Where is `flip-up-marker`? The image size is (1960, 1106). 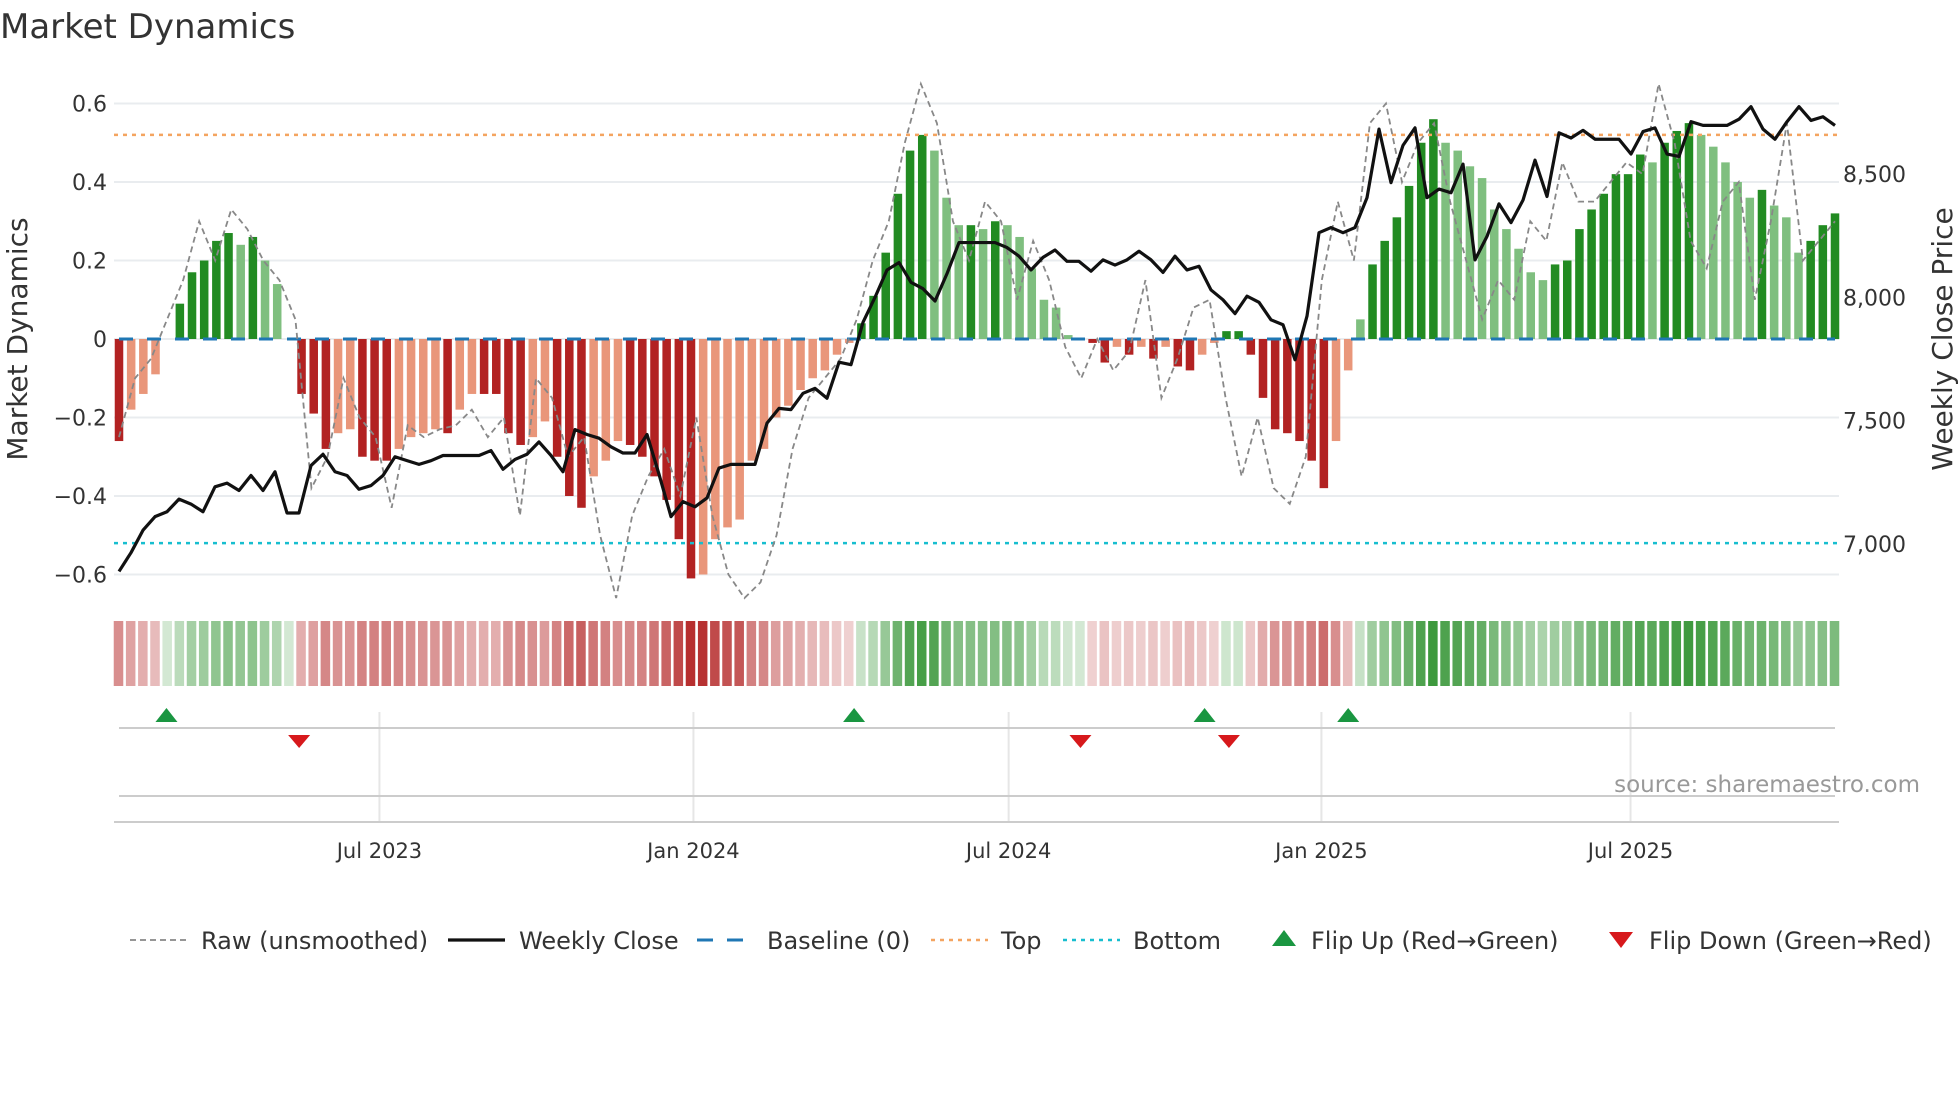
flip-up-marker is located at coordinates (166, 715).